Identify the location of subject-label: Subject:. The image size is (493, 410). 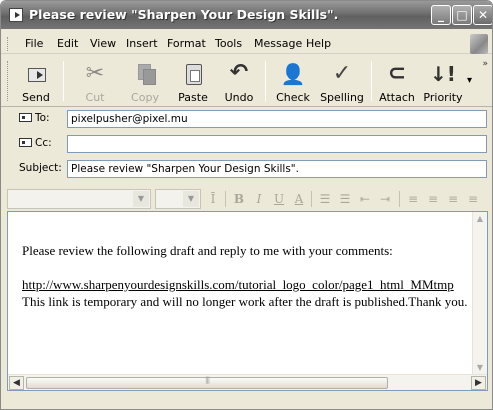
(40, 168).